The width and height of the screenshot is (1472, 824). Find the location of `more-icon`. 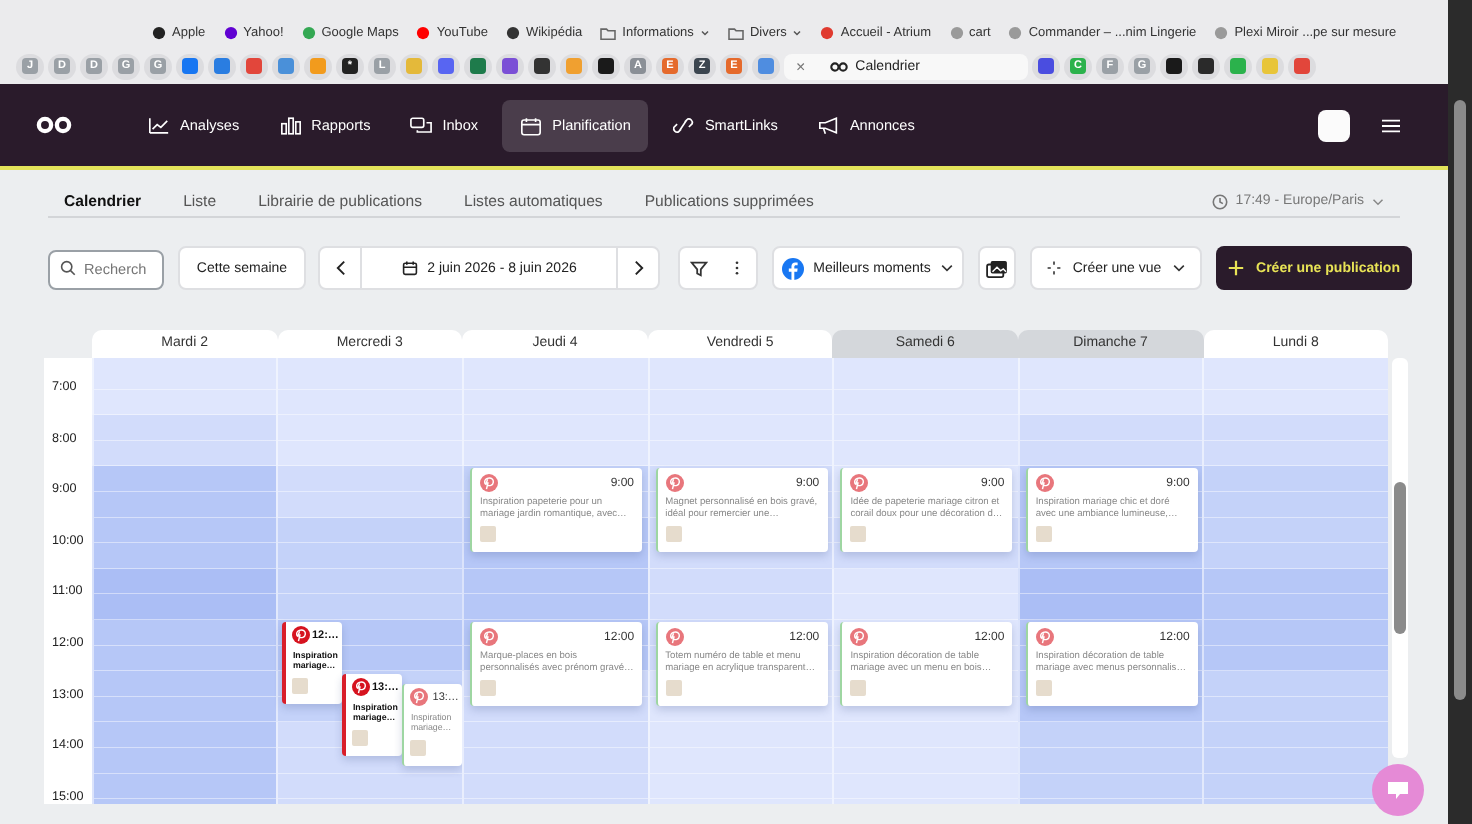

more-icon is located at coordinates (737, 268).